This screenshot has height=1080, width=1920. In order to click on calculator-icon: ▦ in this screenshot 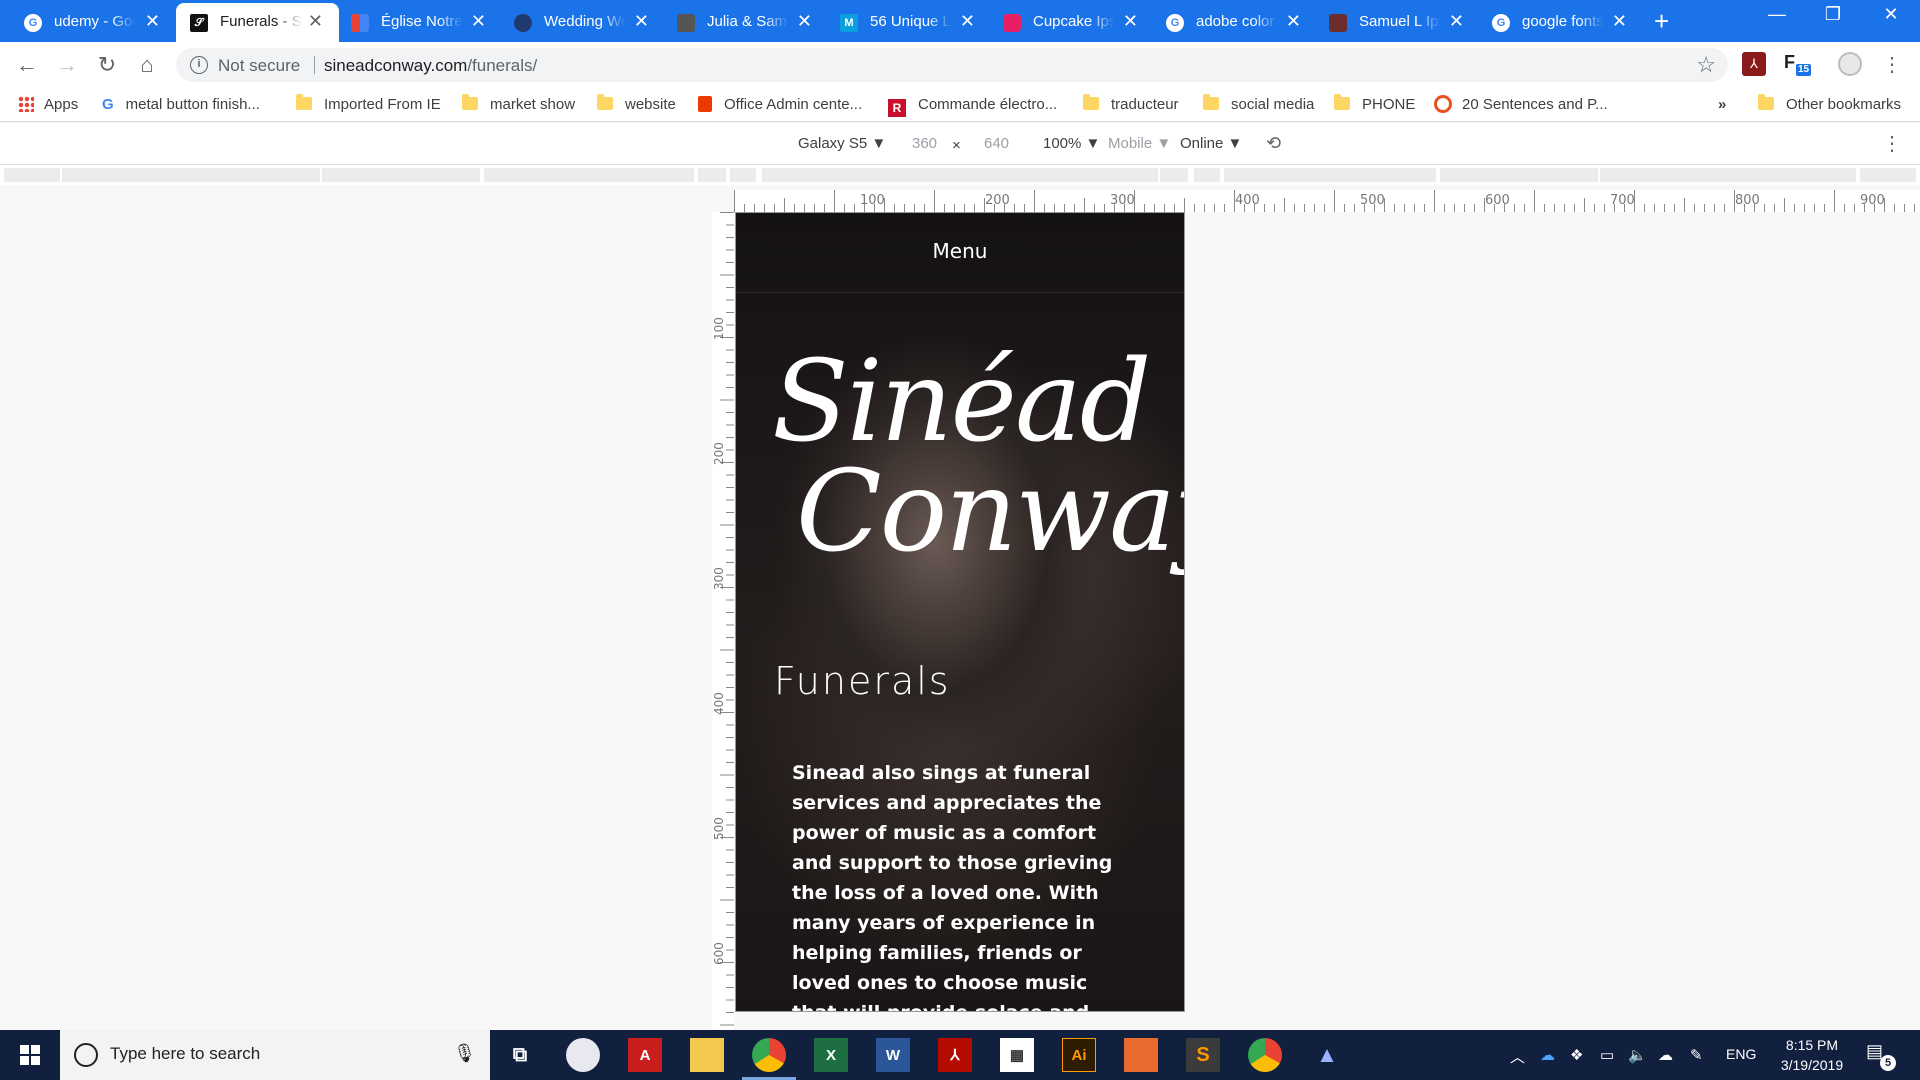, I will do `click(1017, 1055)`.